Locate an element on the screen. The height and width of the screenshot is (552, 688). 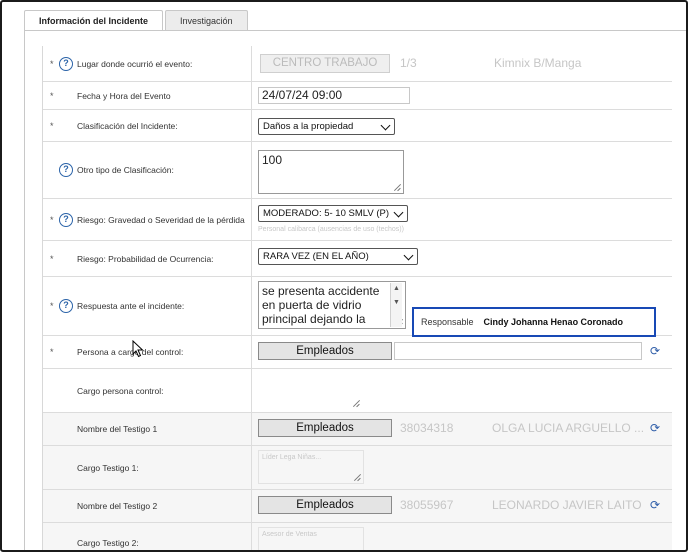
responsable-name: Cindy Johanna Henao Coronado is located at coordinates (553, 322).